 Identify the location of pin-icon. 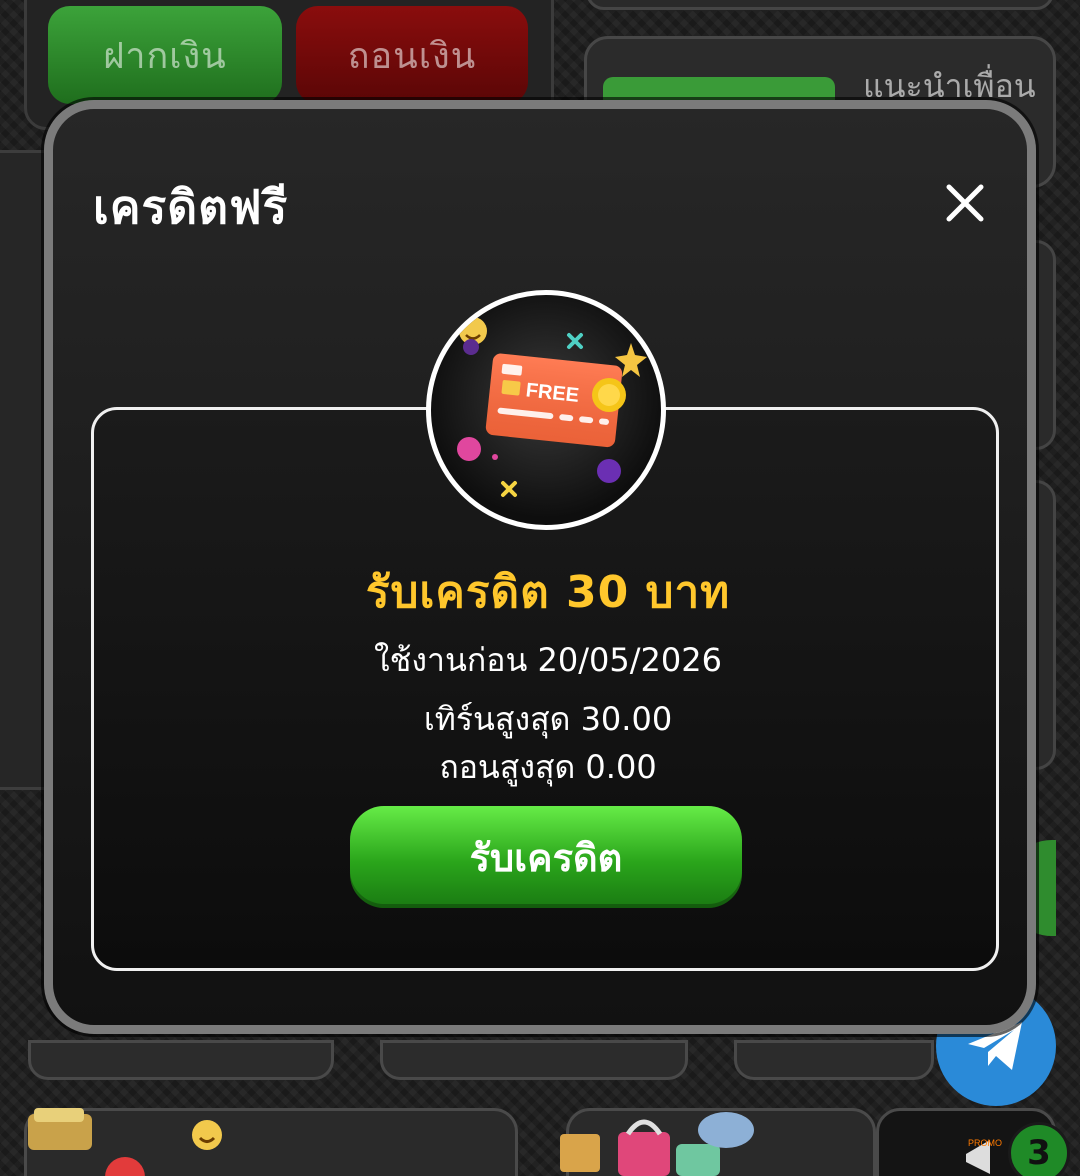
(125, 1166).